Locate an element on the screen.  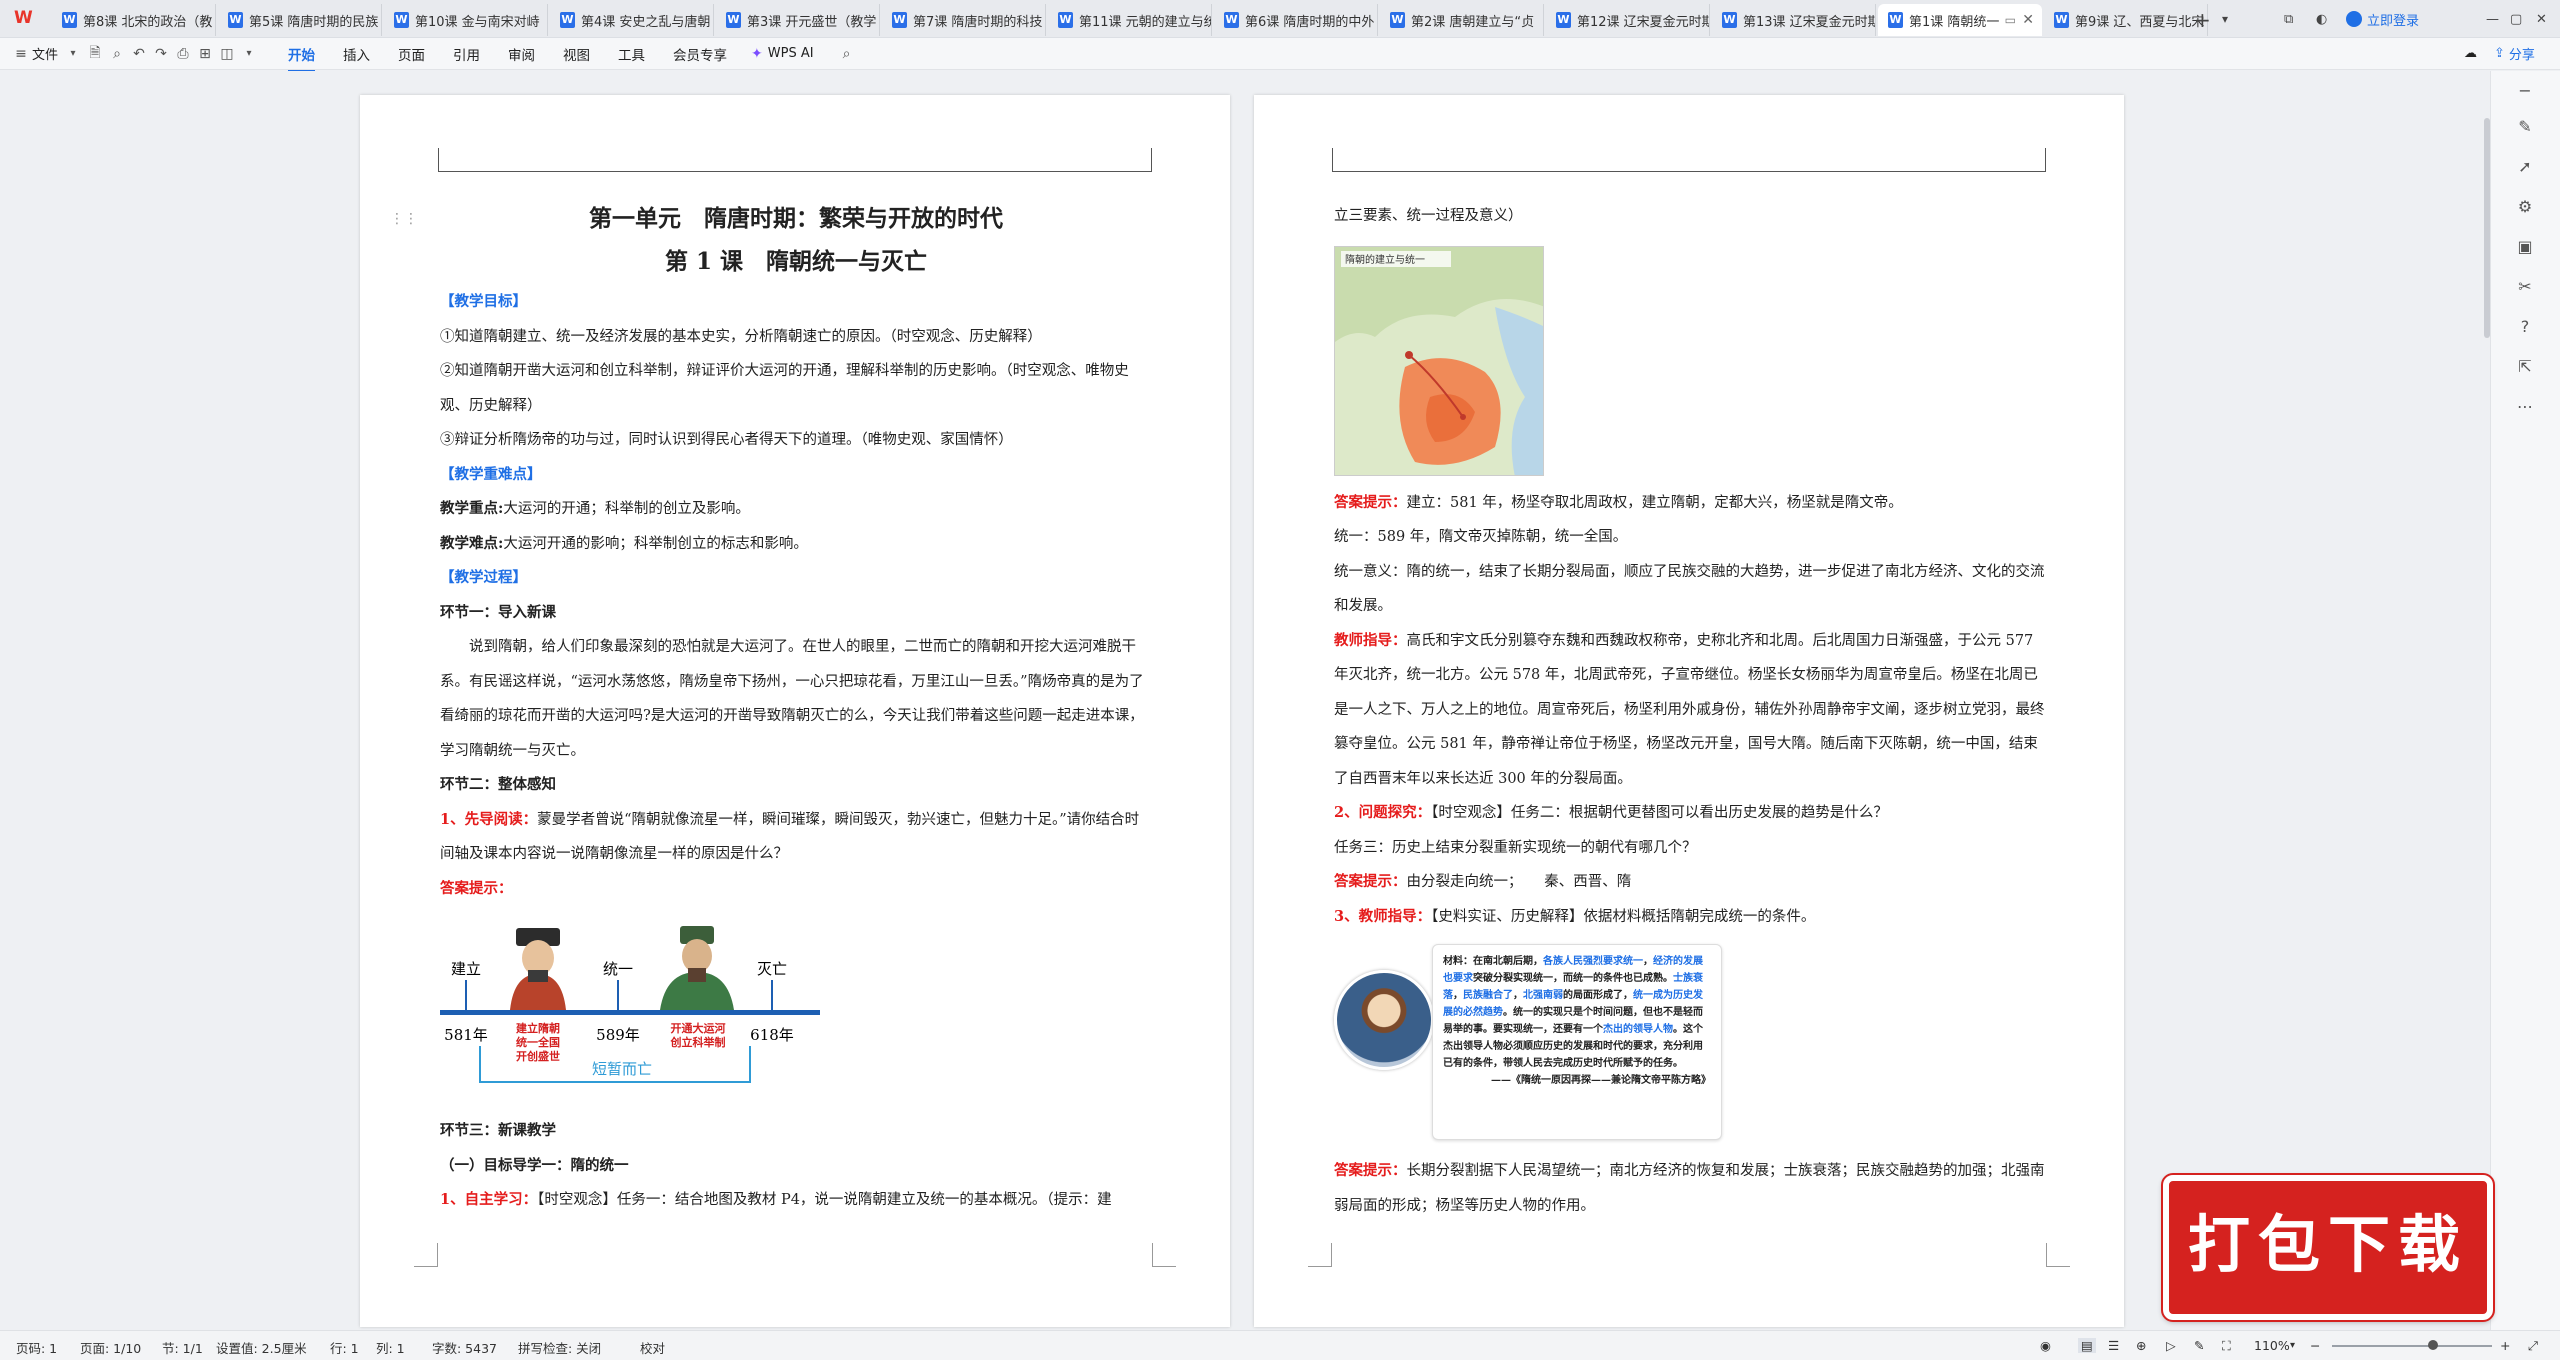
page-view-icon: ▤ is located at coordinates (2087, 1345).